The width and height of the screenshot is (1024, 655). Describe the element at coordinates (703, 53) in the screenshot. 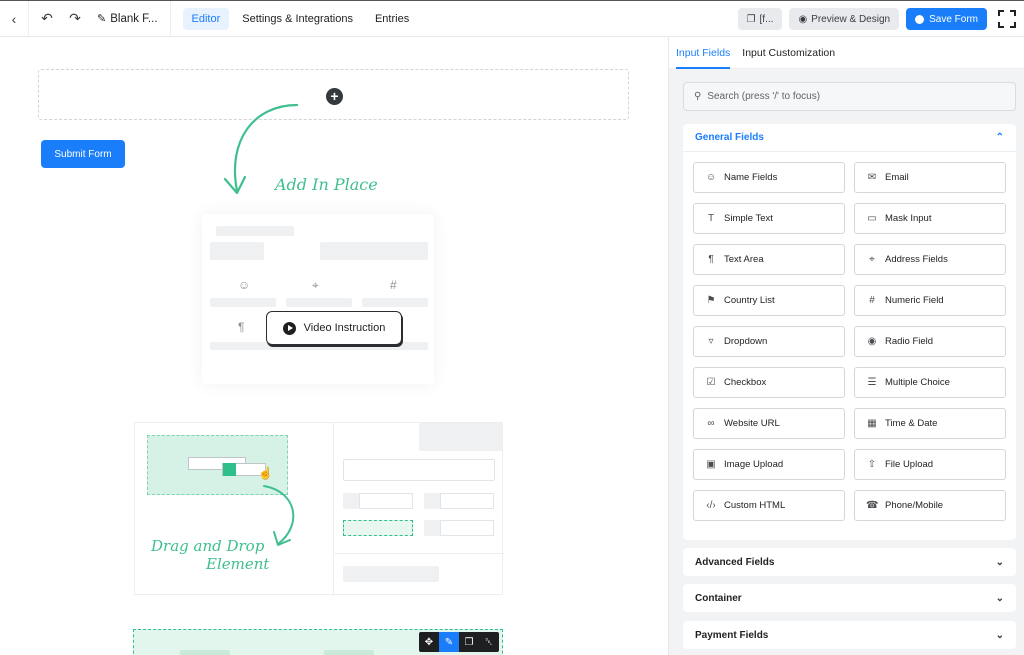

I see `tab-input-fields: Input Fields` at that location.